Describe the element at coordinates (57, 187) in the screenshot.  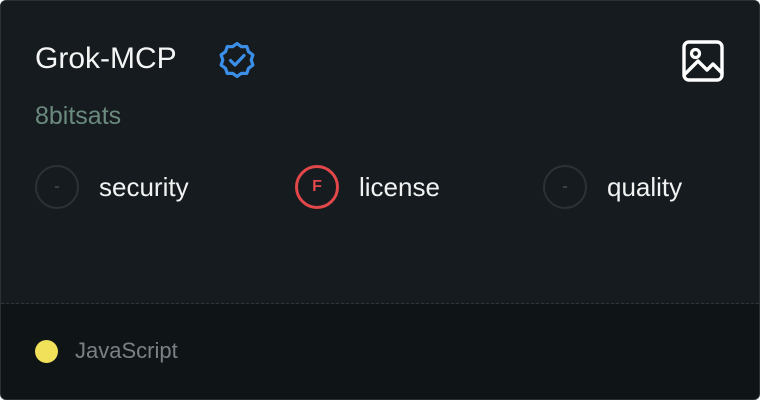
I see `security-grade-badge: -` at that location.